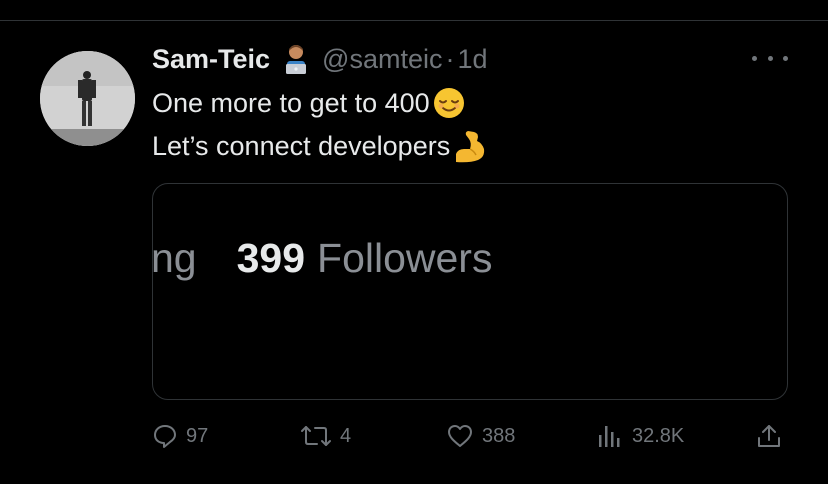  Describe the element at coordinates (291, 102) in the screenshot. I see `tweet-text-1: One more to get to 400` at that location.